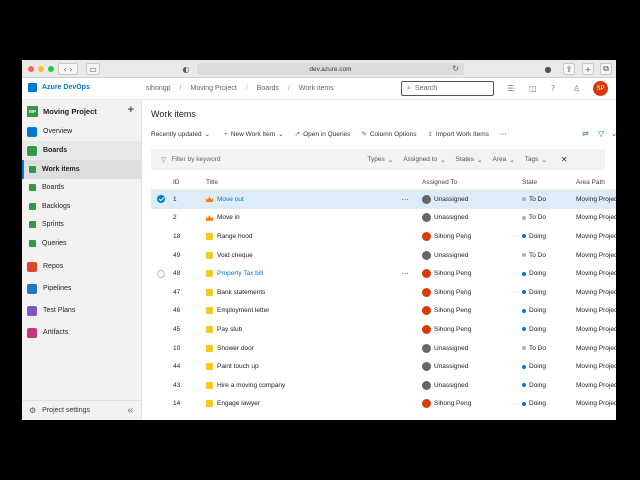 The height and width of the screenshot is (480, 640). What do you see at coordinates (596, 182) in the screenshot?
I see `column-header-area: Area Path` at bounding box center [596, 182].